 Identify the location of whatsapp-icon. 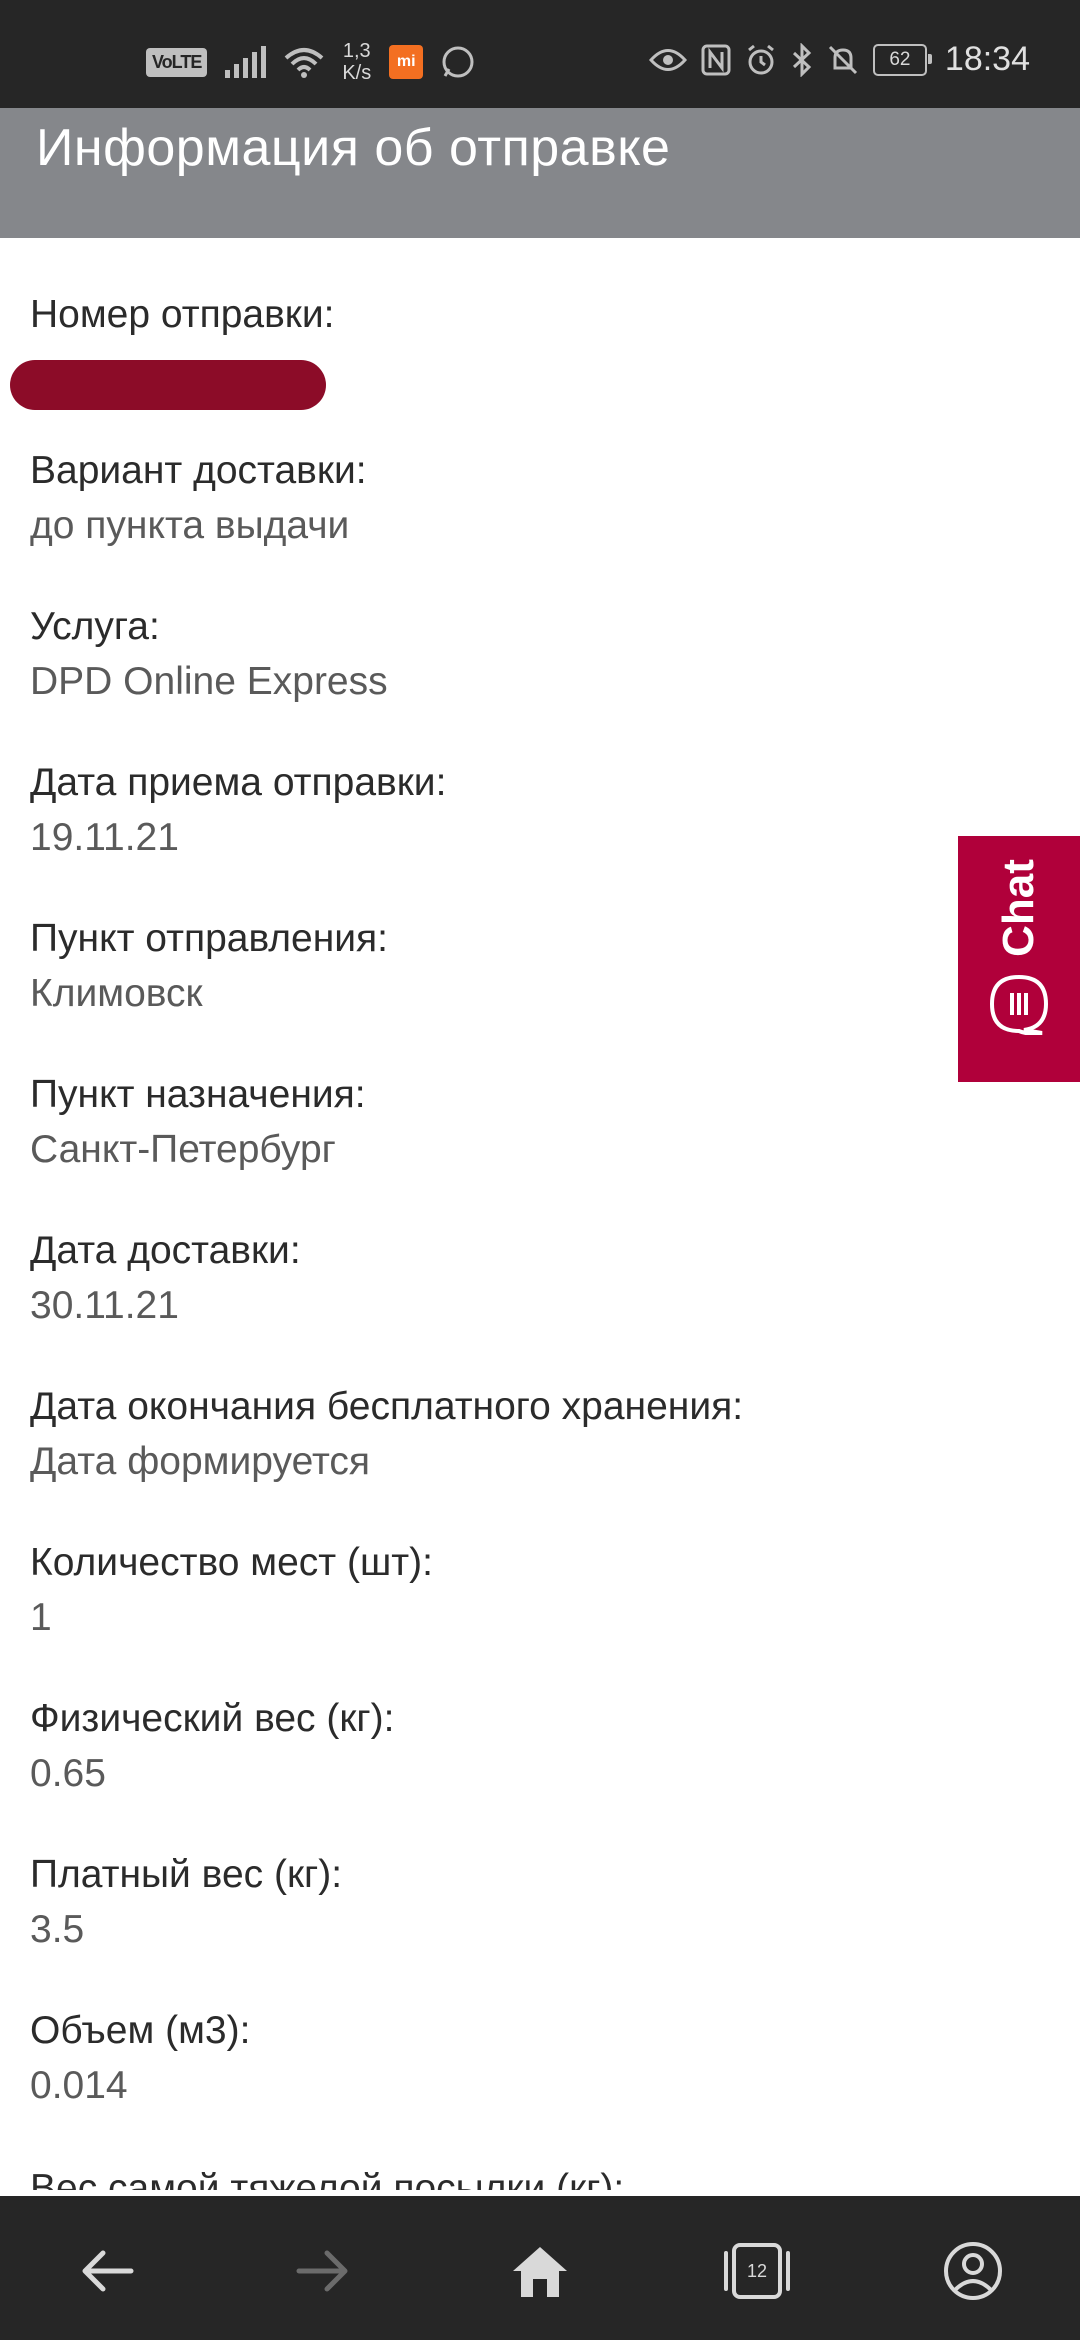
(458, 62).